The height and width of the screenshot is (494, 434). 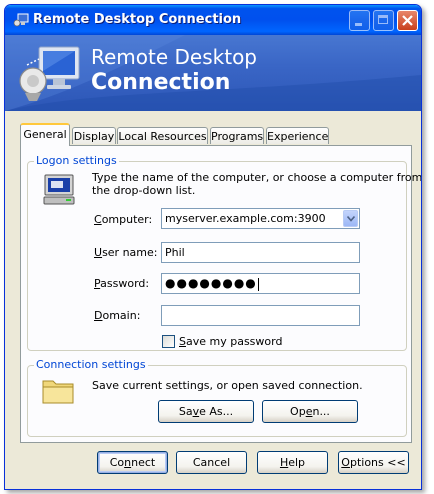 I want to click on title-bar: Remote Desktop Connection, so click(x=213, y=20).